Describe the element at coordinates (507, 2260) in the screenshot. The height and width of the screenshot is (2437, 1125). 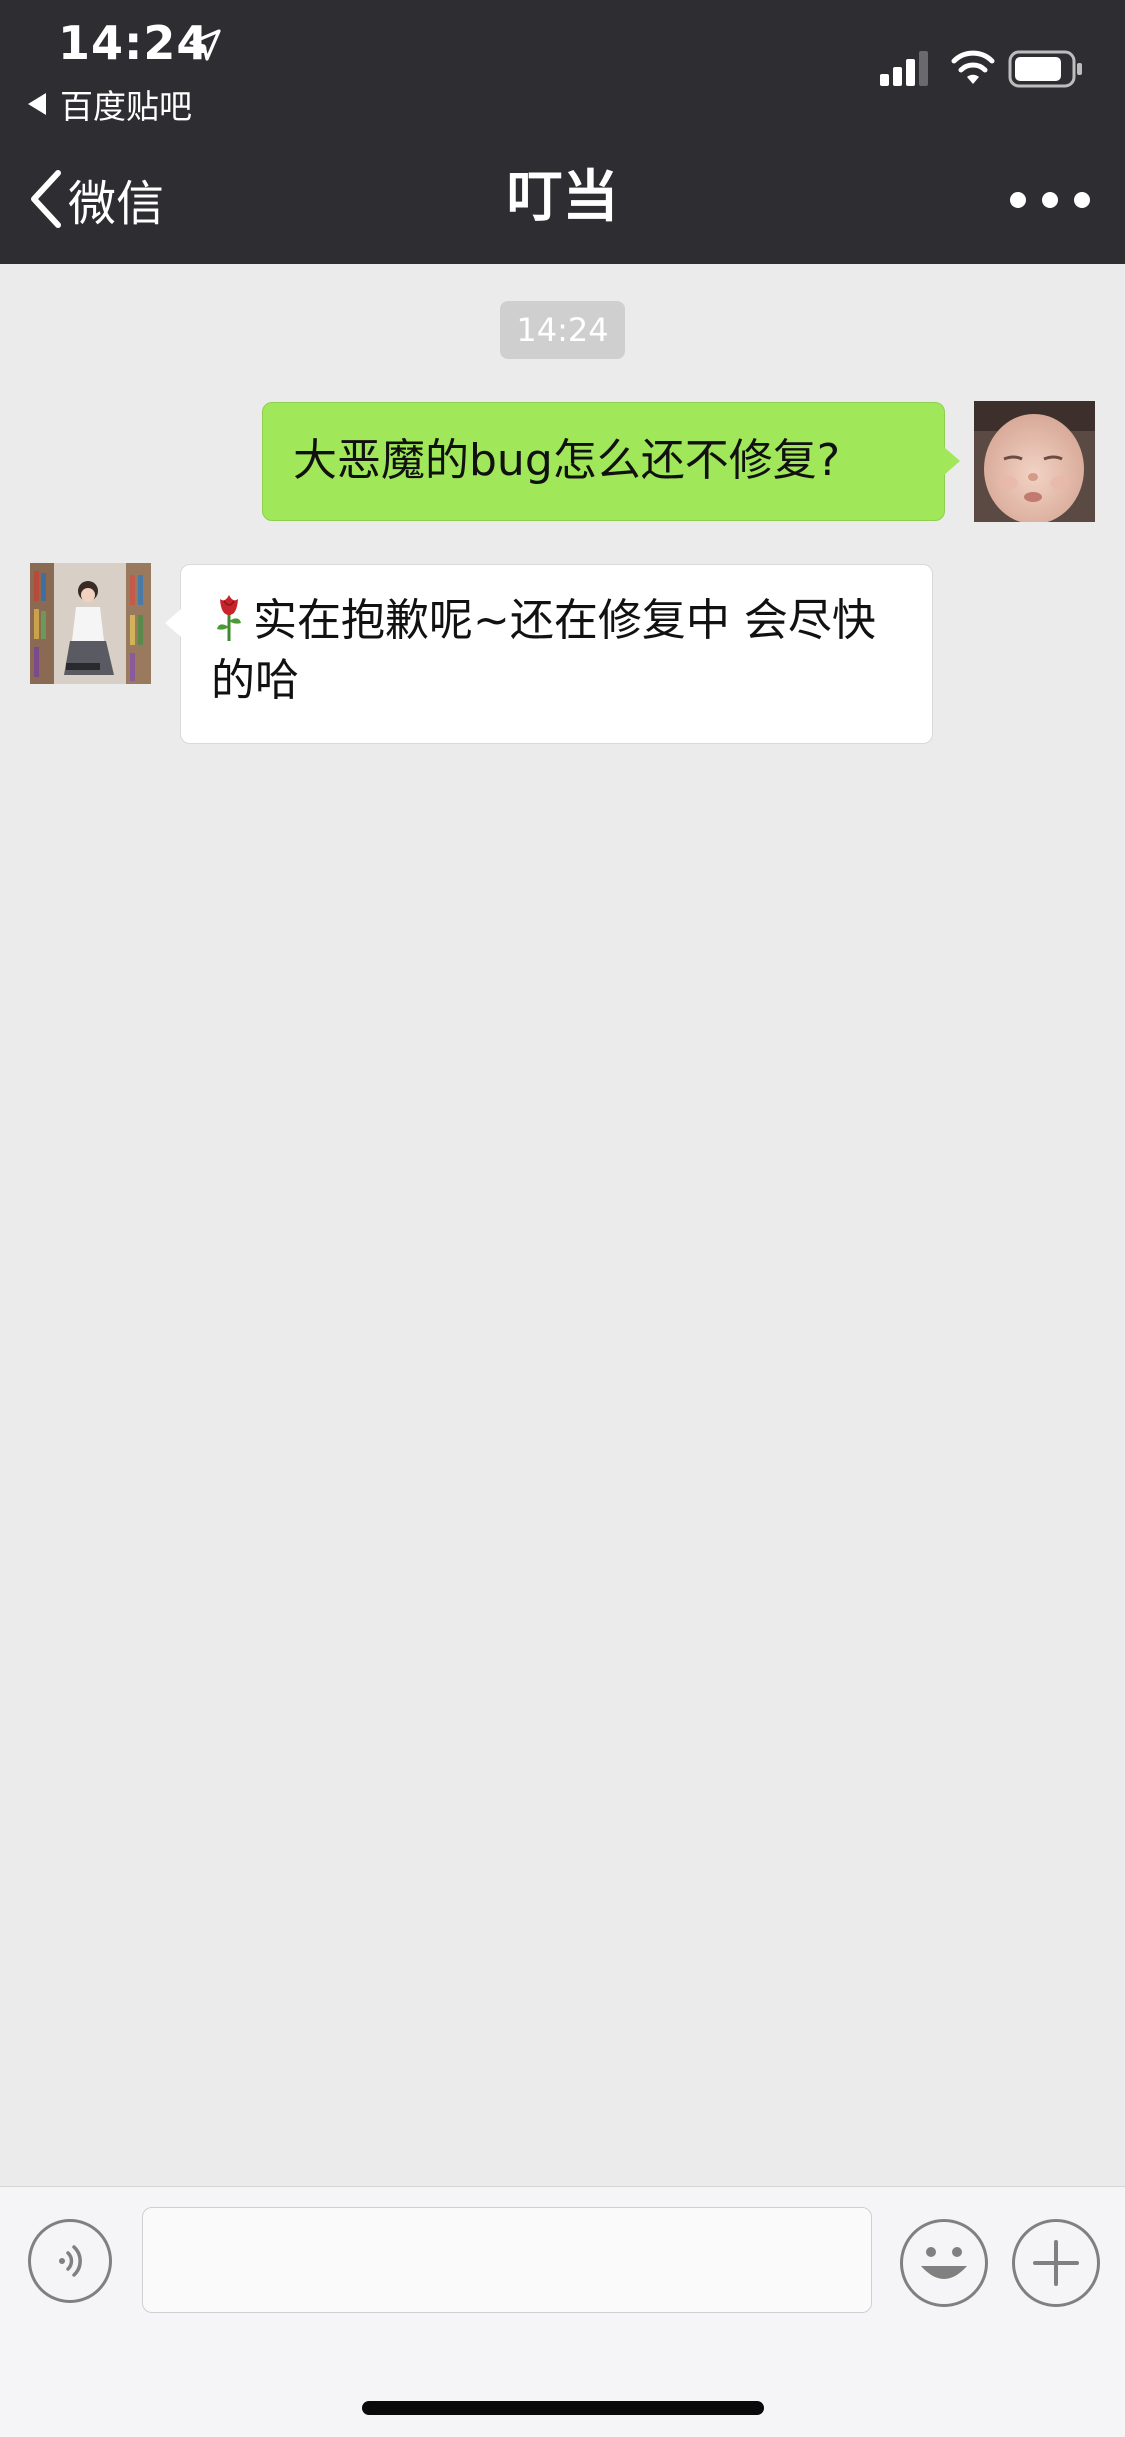
I see `message-input` at that location.